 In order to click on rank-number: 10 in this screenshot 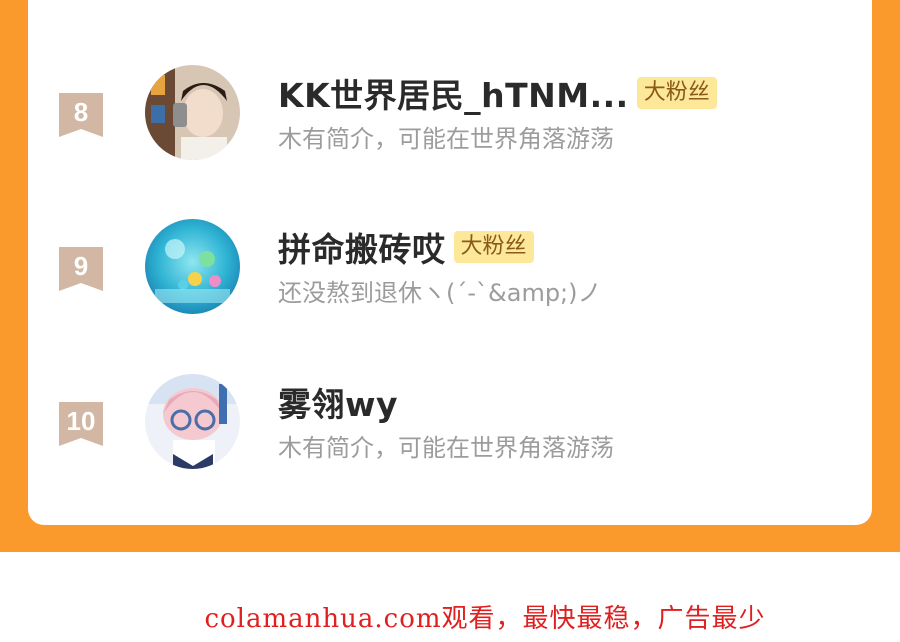, I will do `click(81, 421)`.